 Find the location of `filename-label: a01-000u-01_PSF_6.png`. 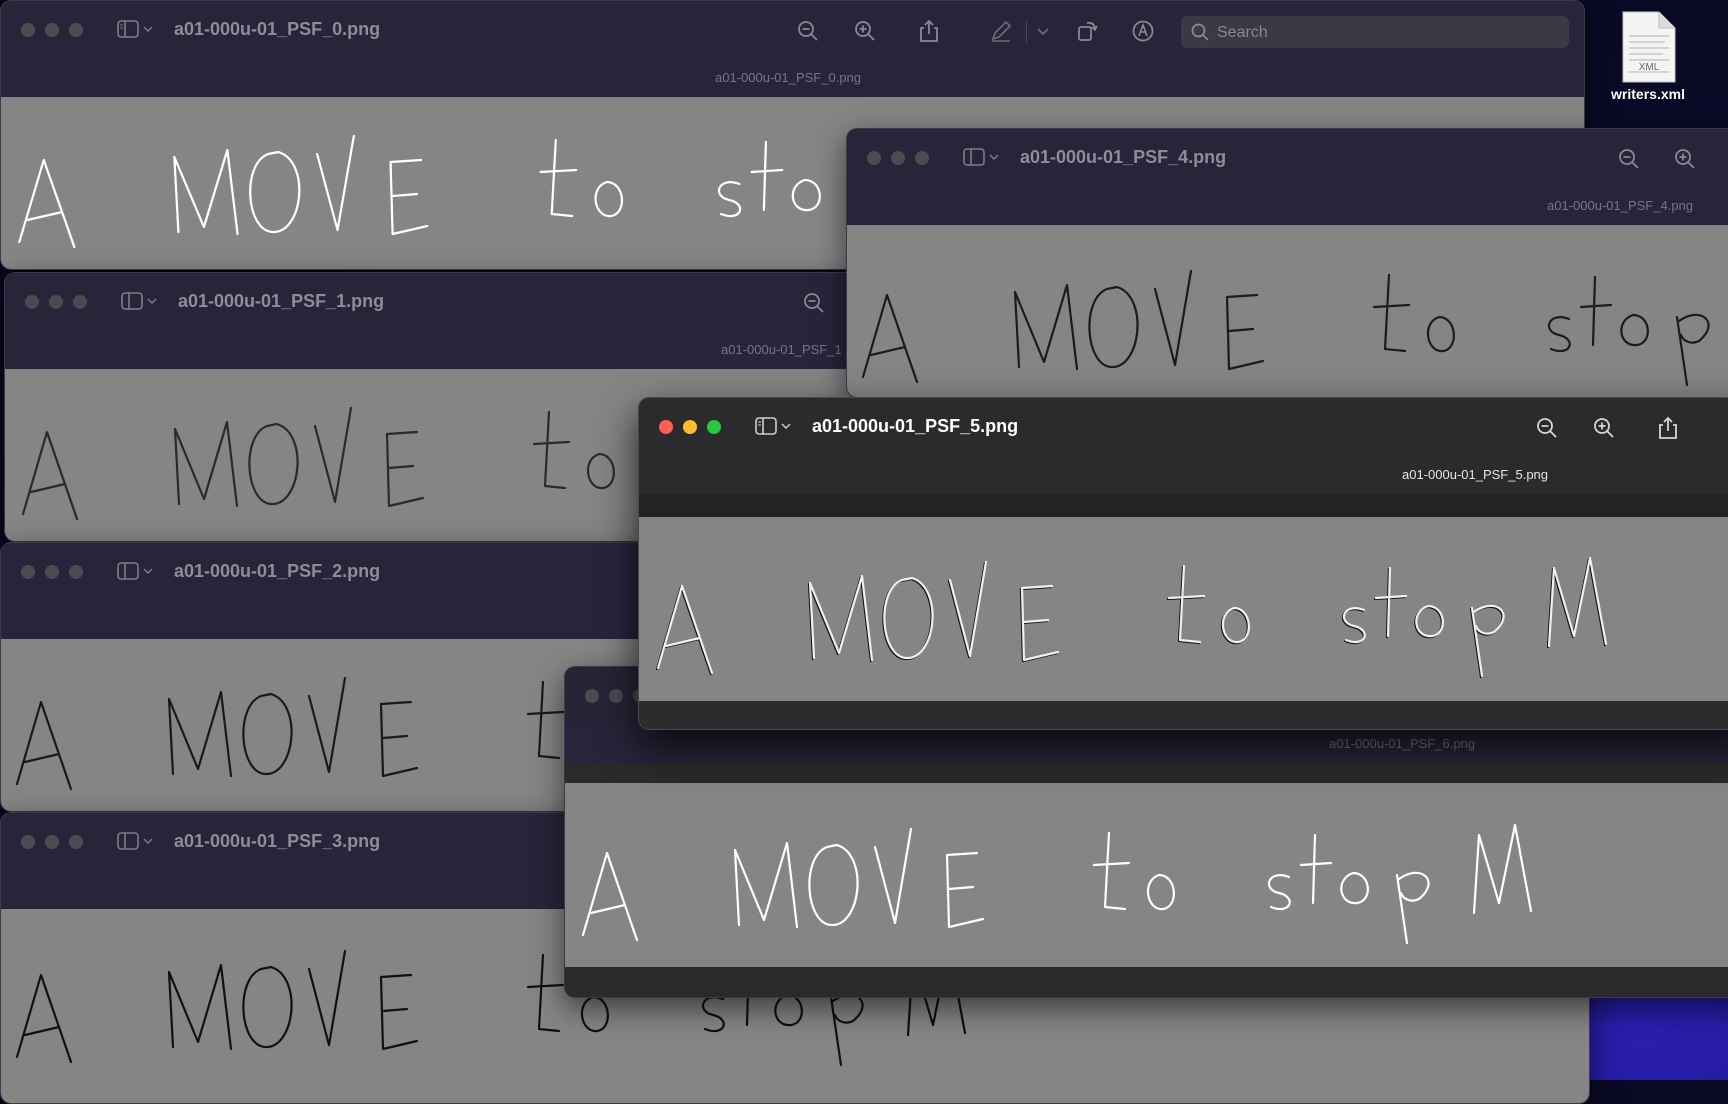

filename-label: a01-000u-01_PSF_6.png is located at coordinates (1402, 743).